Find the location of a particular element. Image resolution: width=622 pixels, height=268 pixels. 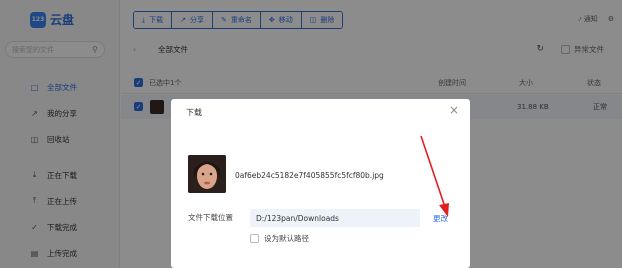

download-location-input is located at coordinates (335, 218).